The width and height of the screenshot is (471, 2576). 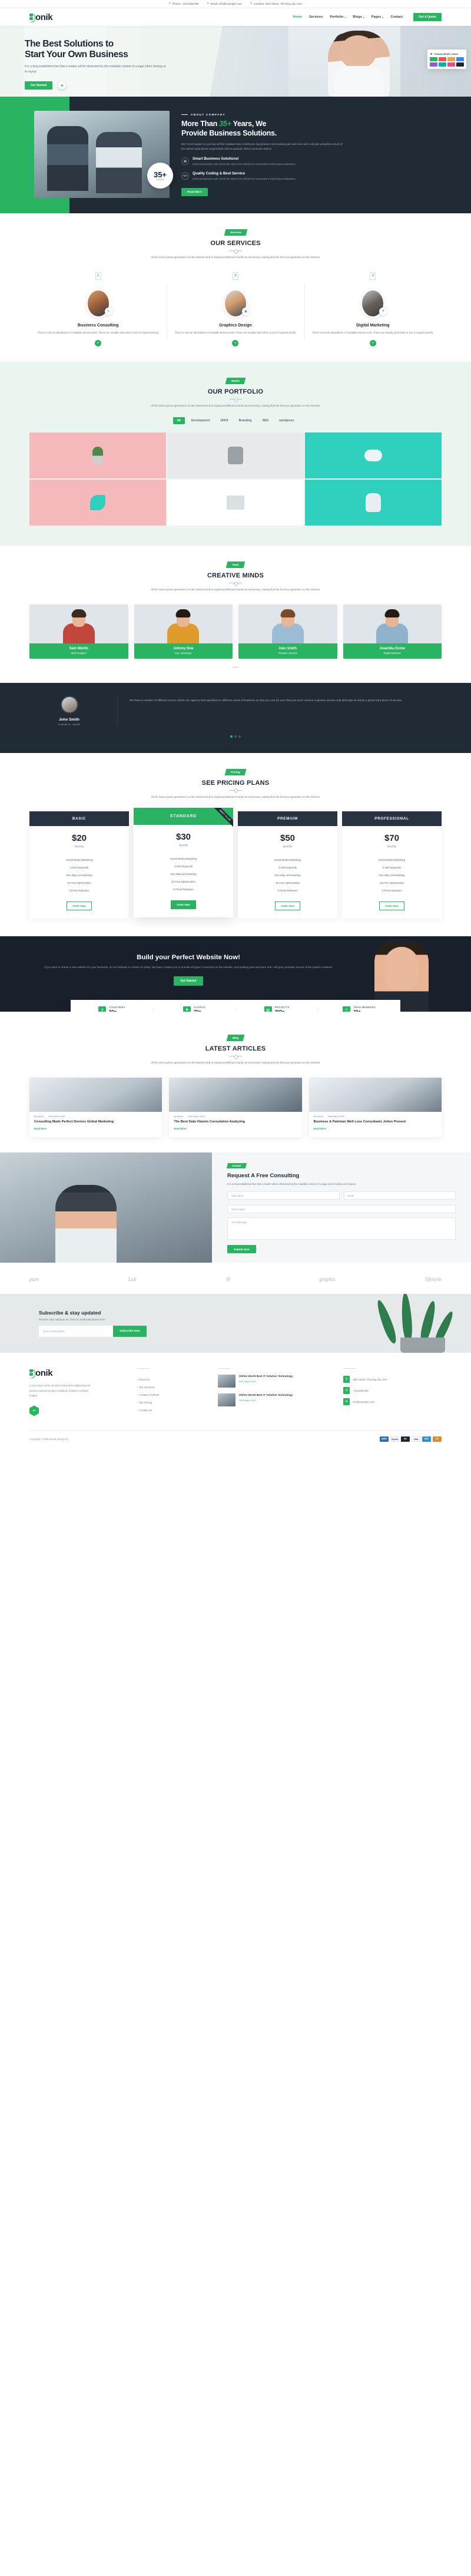 I want to click on portfolio-item-paper-leaf, so click(x=97, y=503).